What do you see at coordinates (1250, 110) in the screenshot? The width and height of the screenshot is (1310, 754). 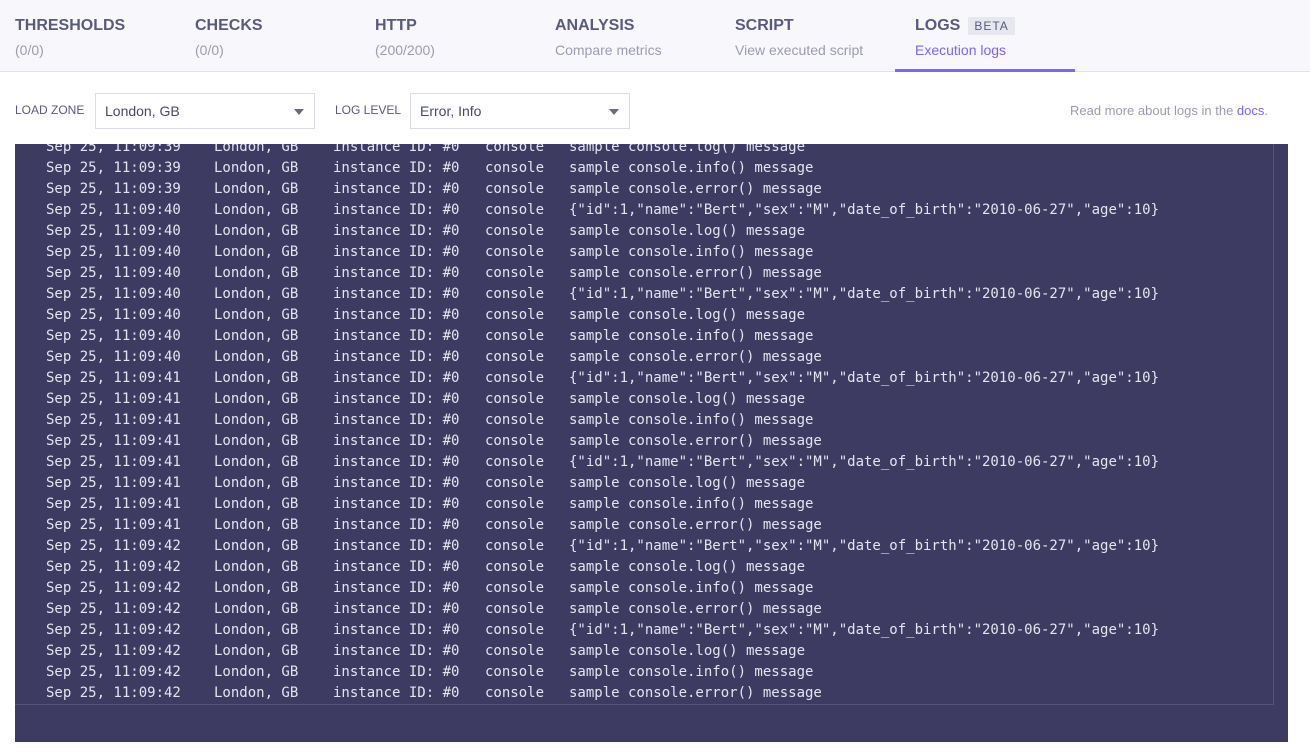 I see `docs-link: docs` at bounding box center [1250, 110].